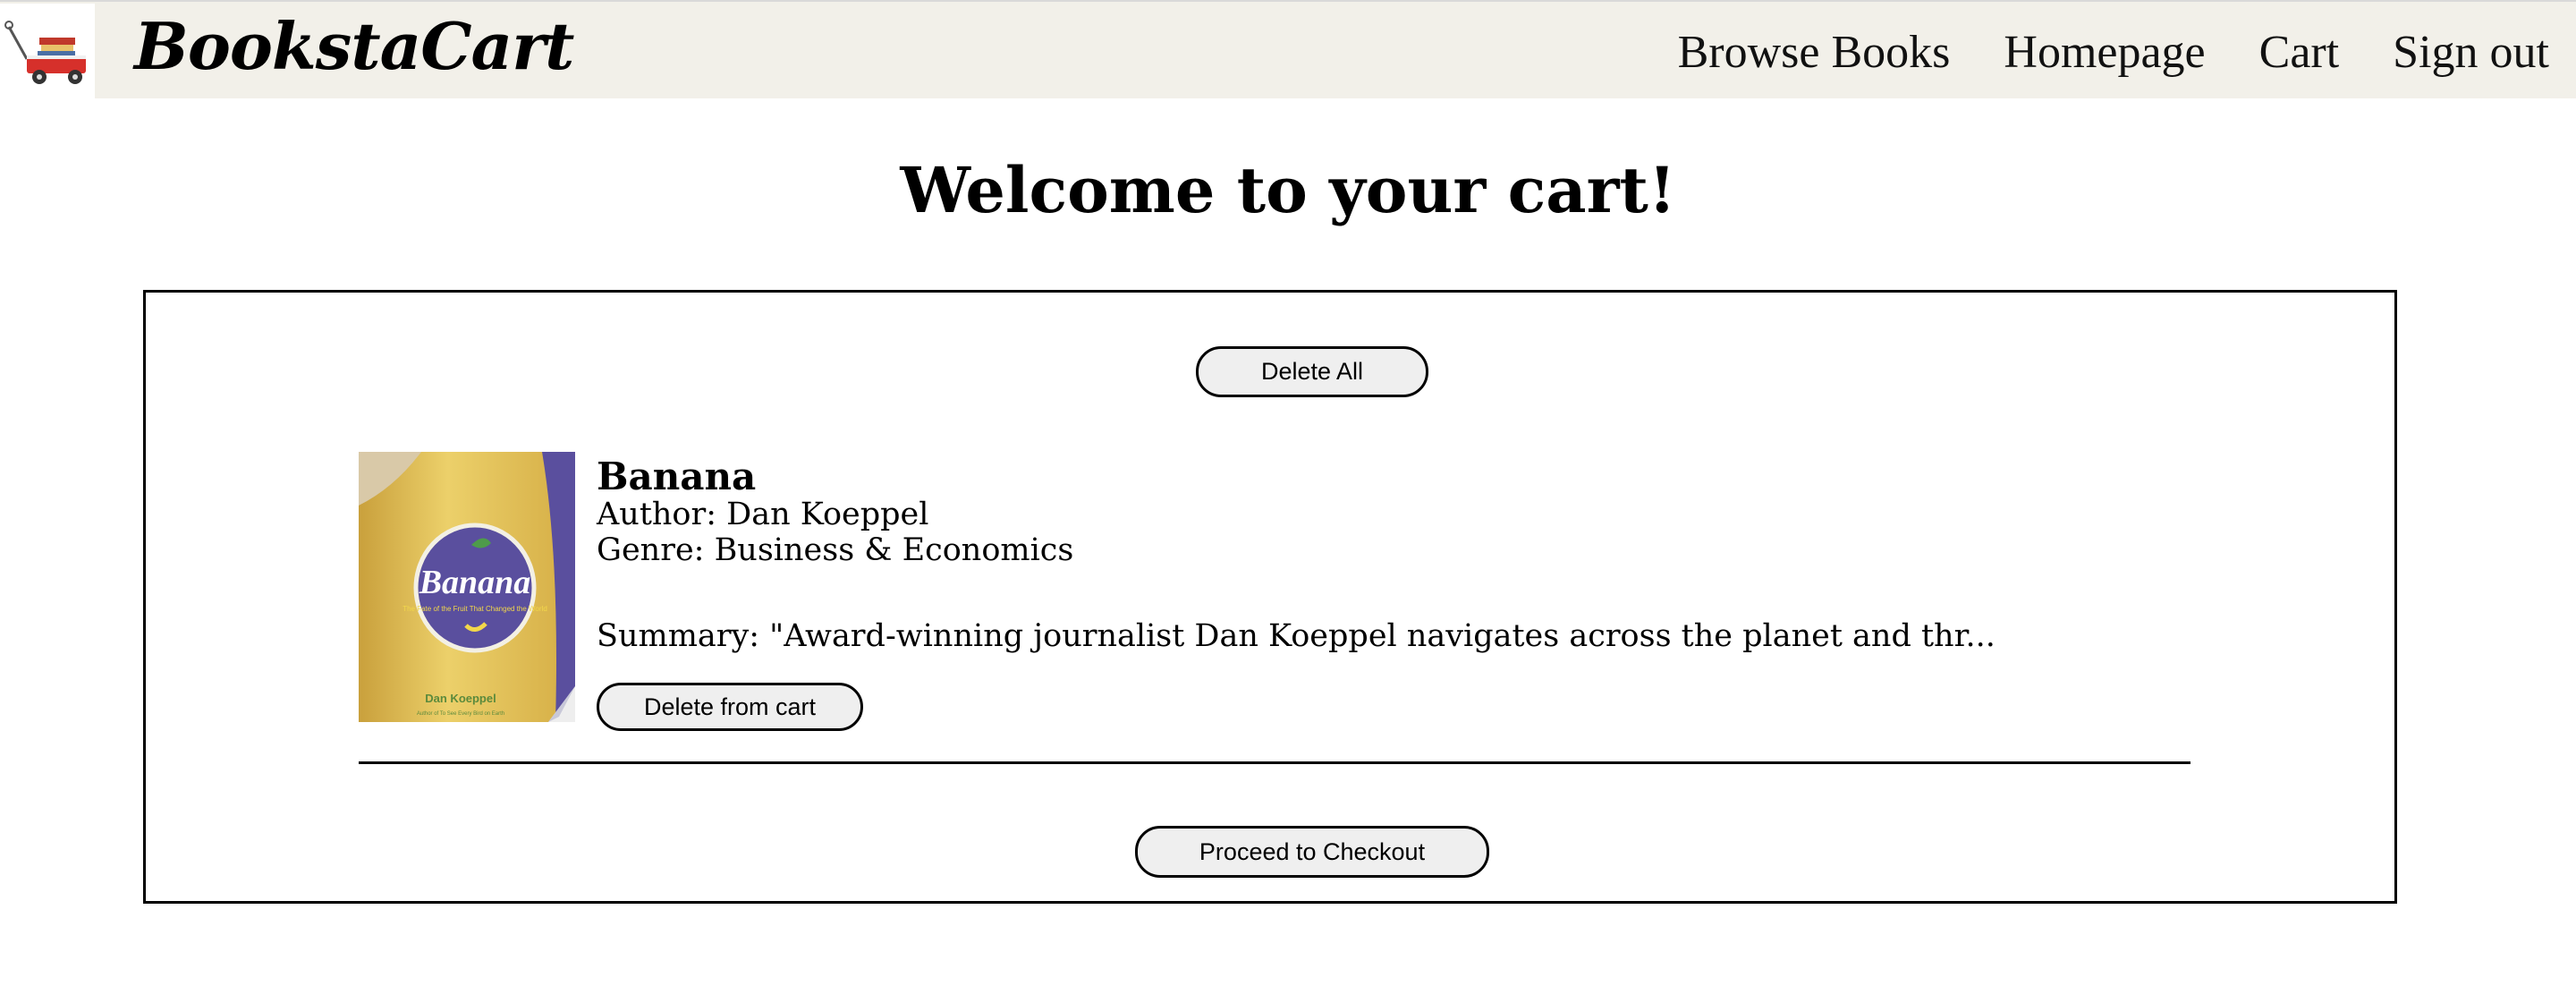  I want to click on delete-all-button: Delete All, so click(1312, 371).